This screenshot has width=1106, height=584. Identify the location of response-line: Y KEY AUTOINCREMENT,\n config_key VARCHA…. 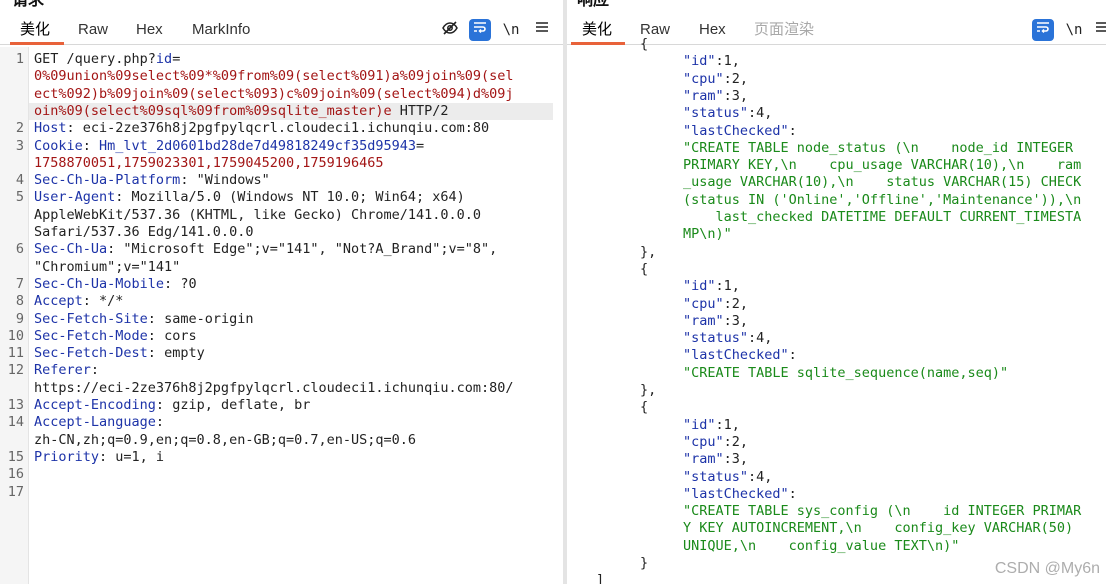
(878, 528).